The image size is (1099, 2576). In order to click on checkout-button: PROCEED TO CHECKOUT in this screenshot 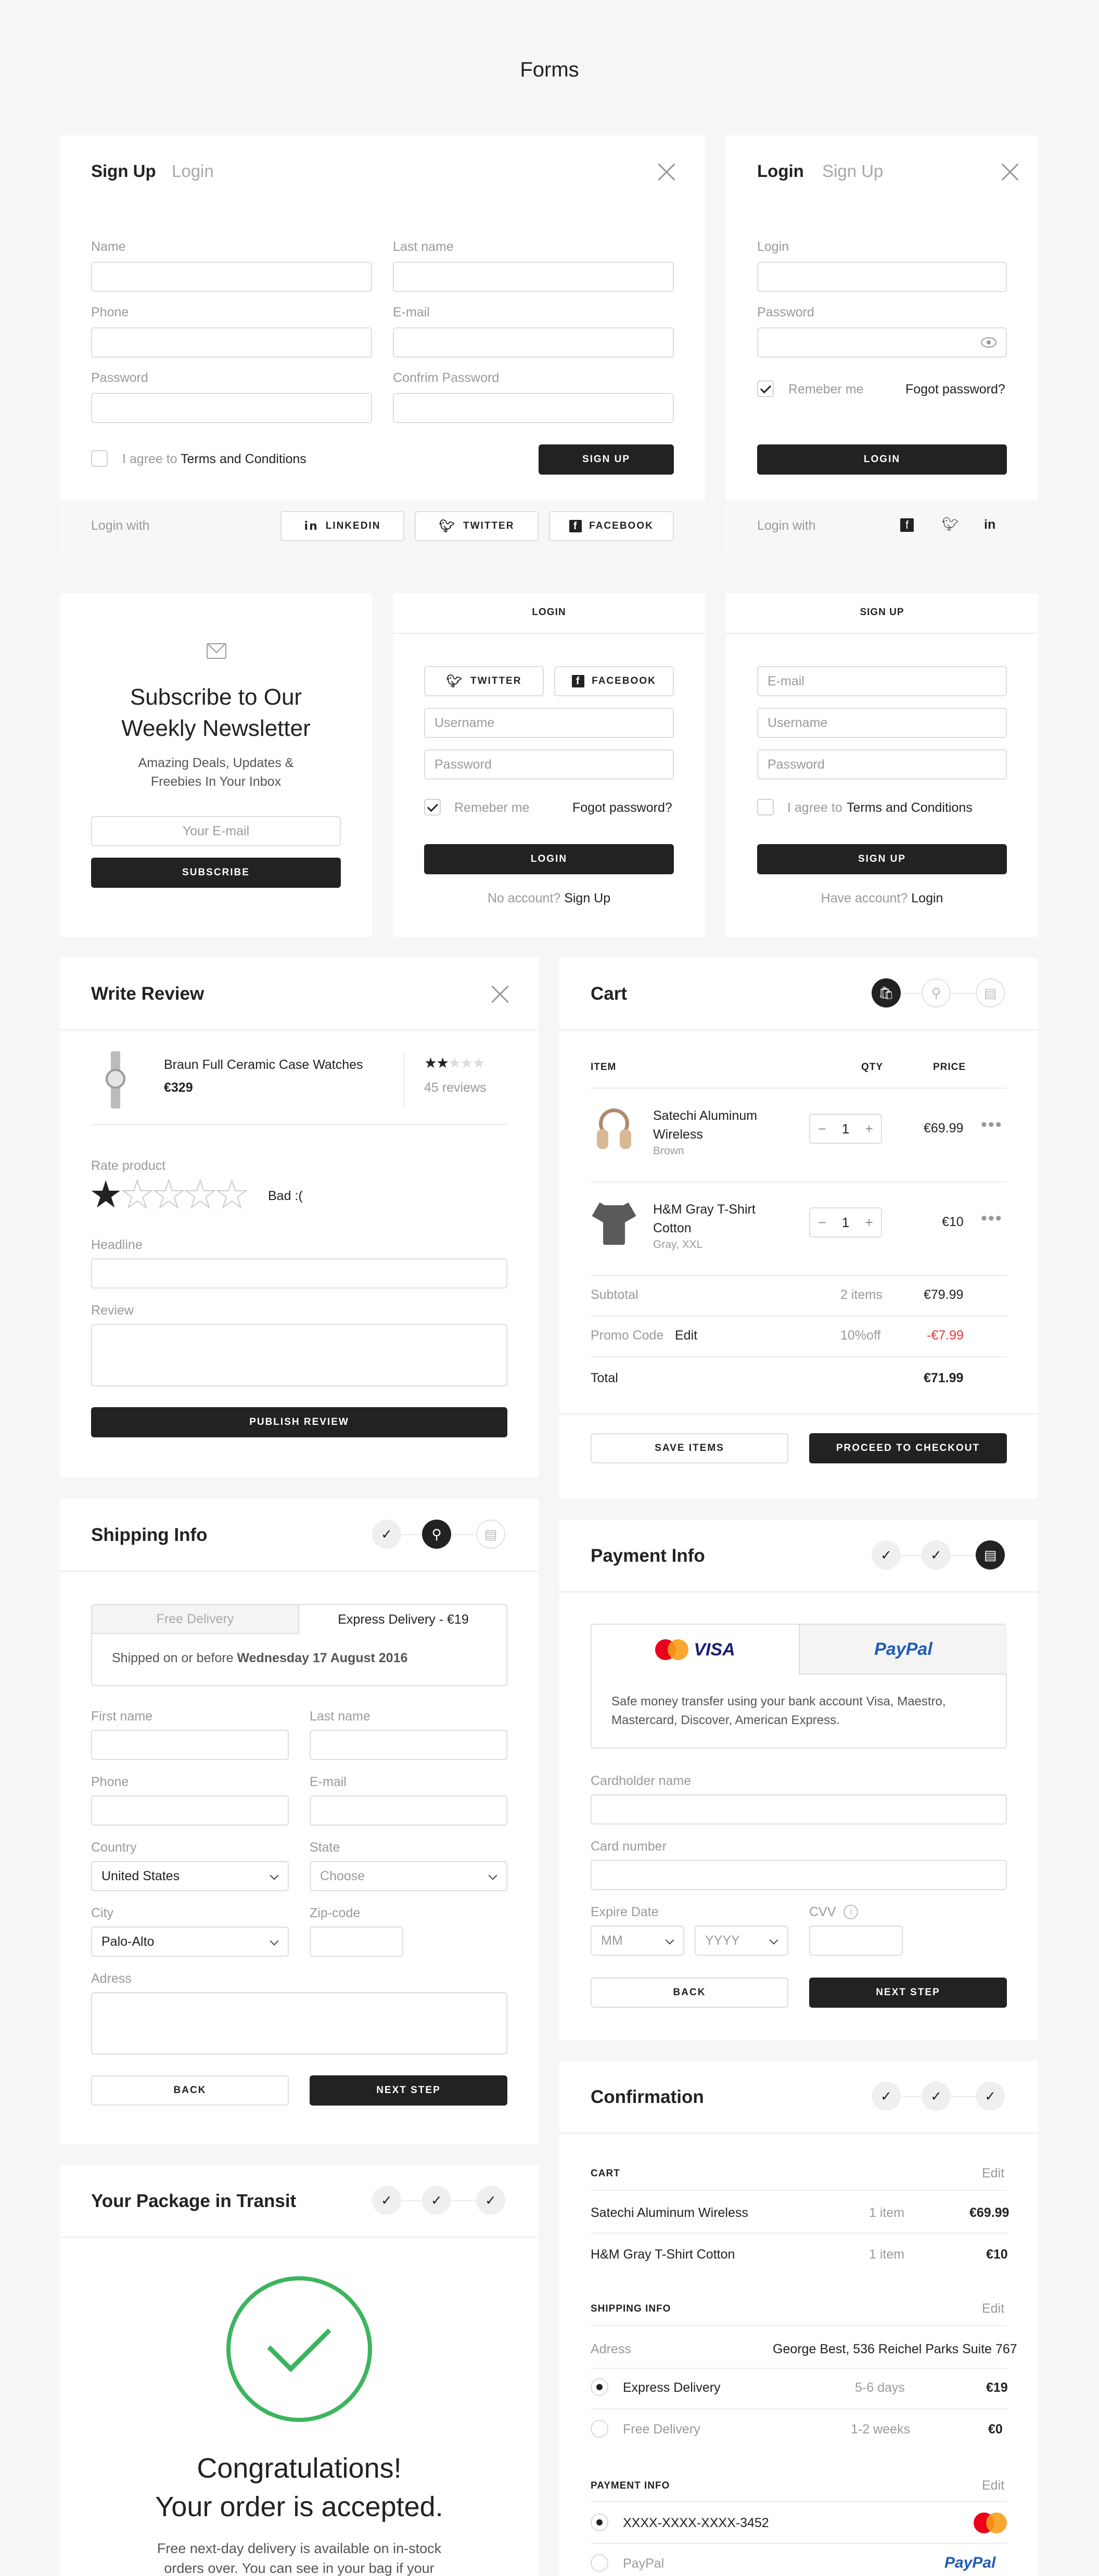, I will do `click(908, 1448)`.